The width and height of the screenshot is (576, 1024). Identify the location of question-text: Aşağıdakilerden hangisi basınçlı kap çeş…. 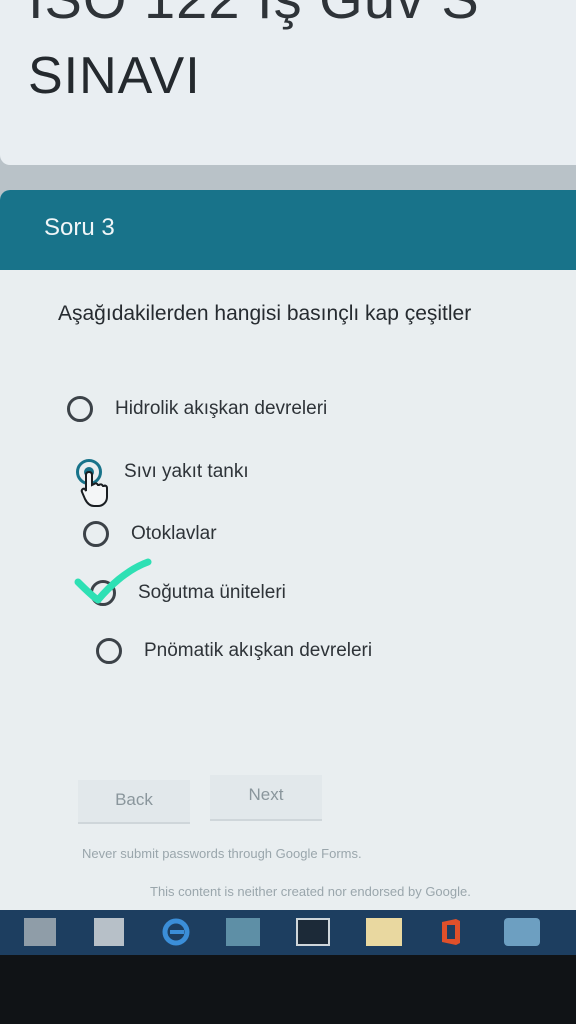
(265, 313).